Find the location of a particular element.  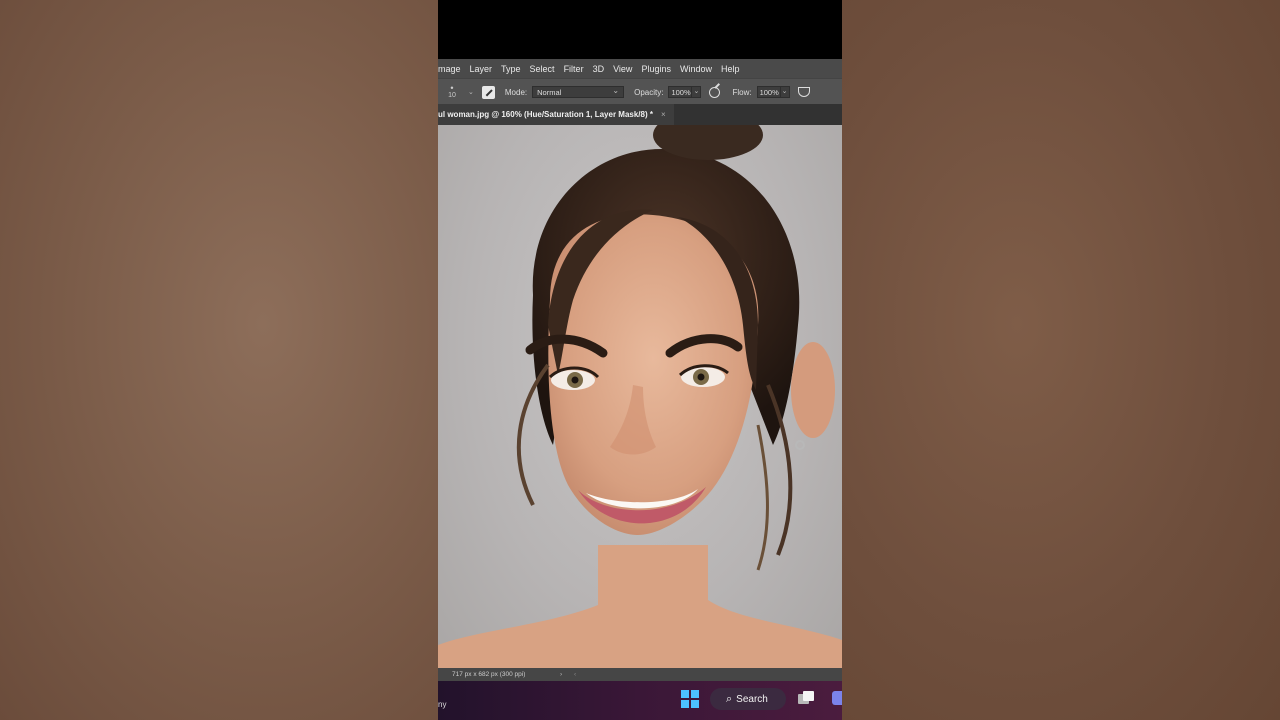

airbrush-icon is located at coordinates (803, 92).